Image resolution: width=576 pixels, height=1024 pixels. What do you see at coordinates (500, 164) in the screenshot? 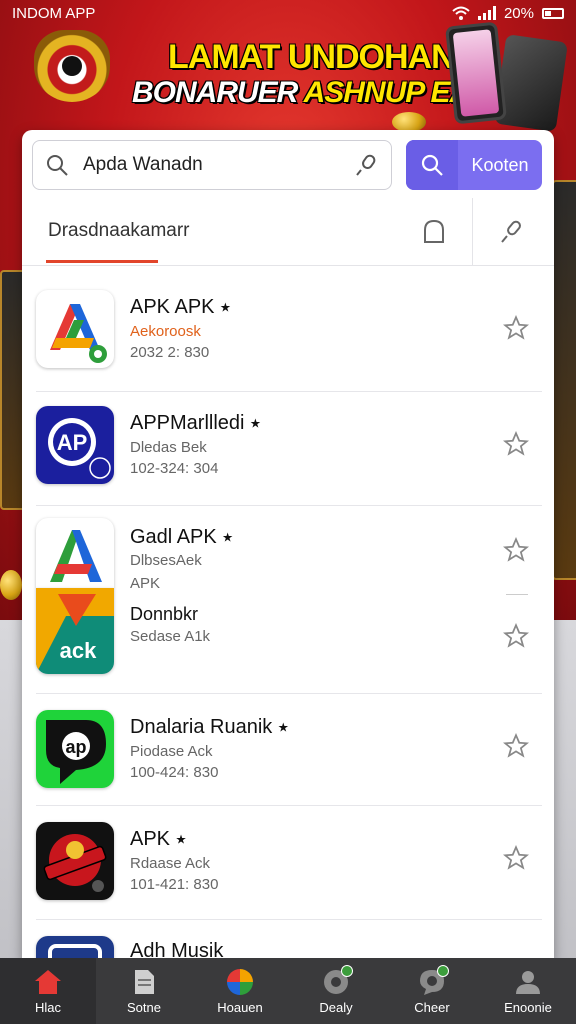
I see `search-button-label: Kooten` at bounding box center [500, 164].